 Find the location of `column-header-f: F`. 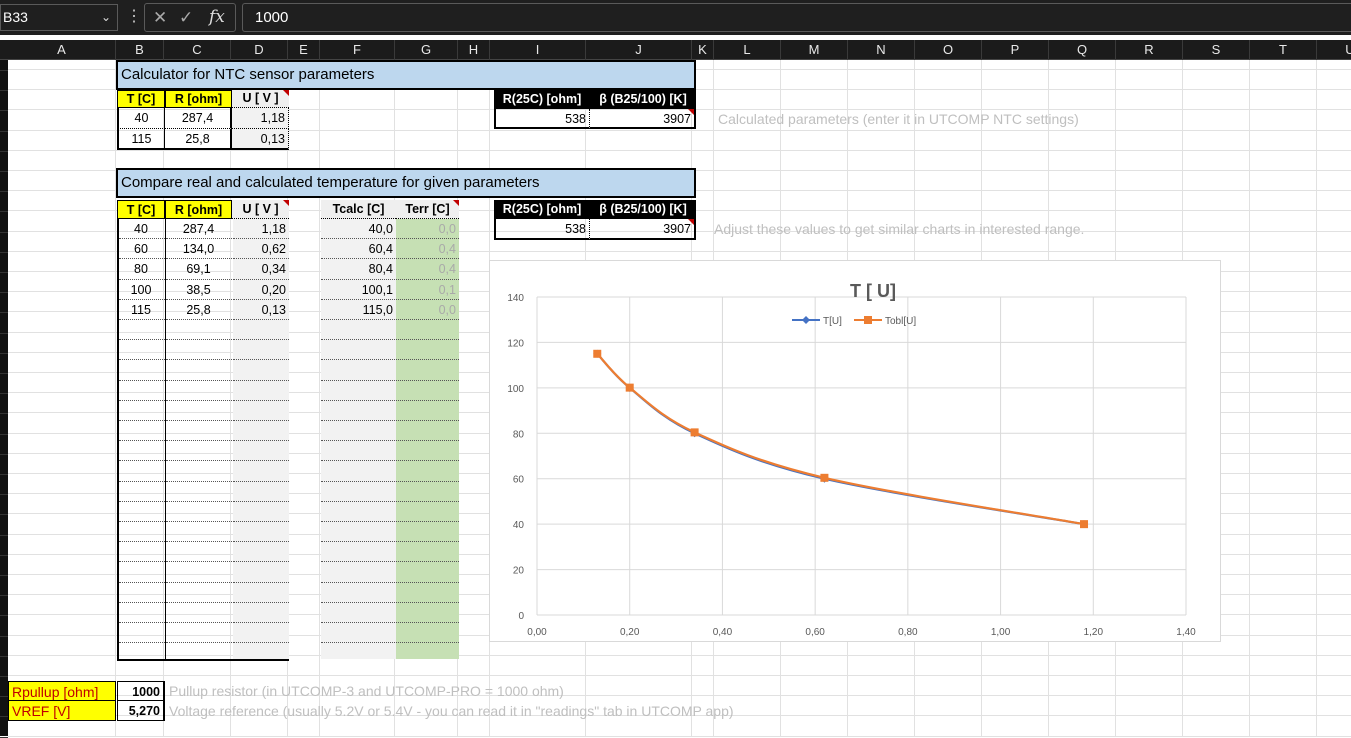

column-header-f: F is located at coordinates (357, 50).